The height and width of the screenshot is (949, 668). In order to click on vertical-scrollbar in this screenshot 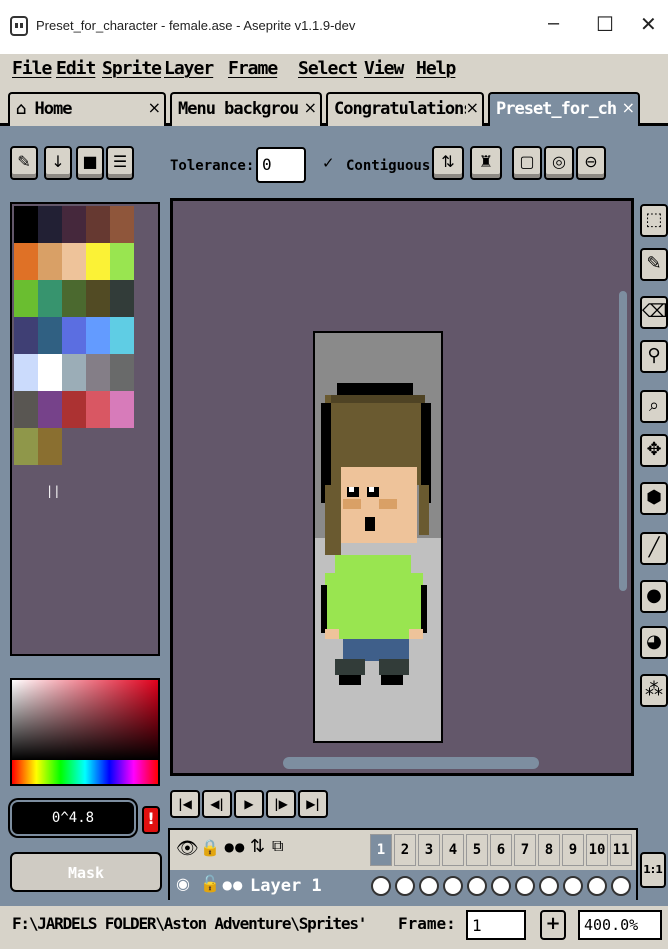, I will do `click(623, 441)`.